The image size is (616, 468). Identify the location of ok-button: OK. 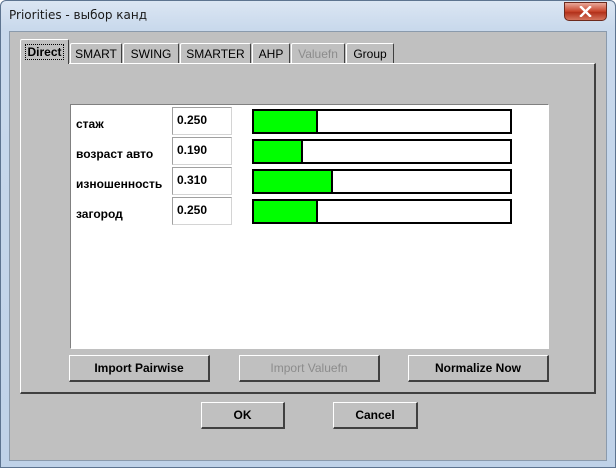
(243, 415).